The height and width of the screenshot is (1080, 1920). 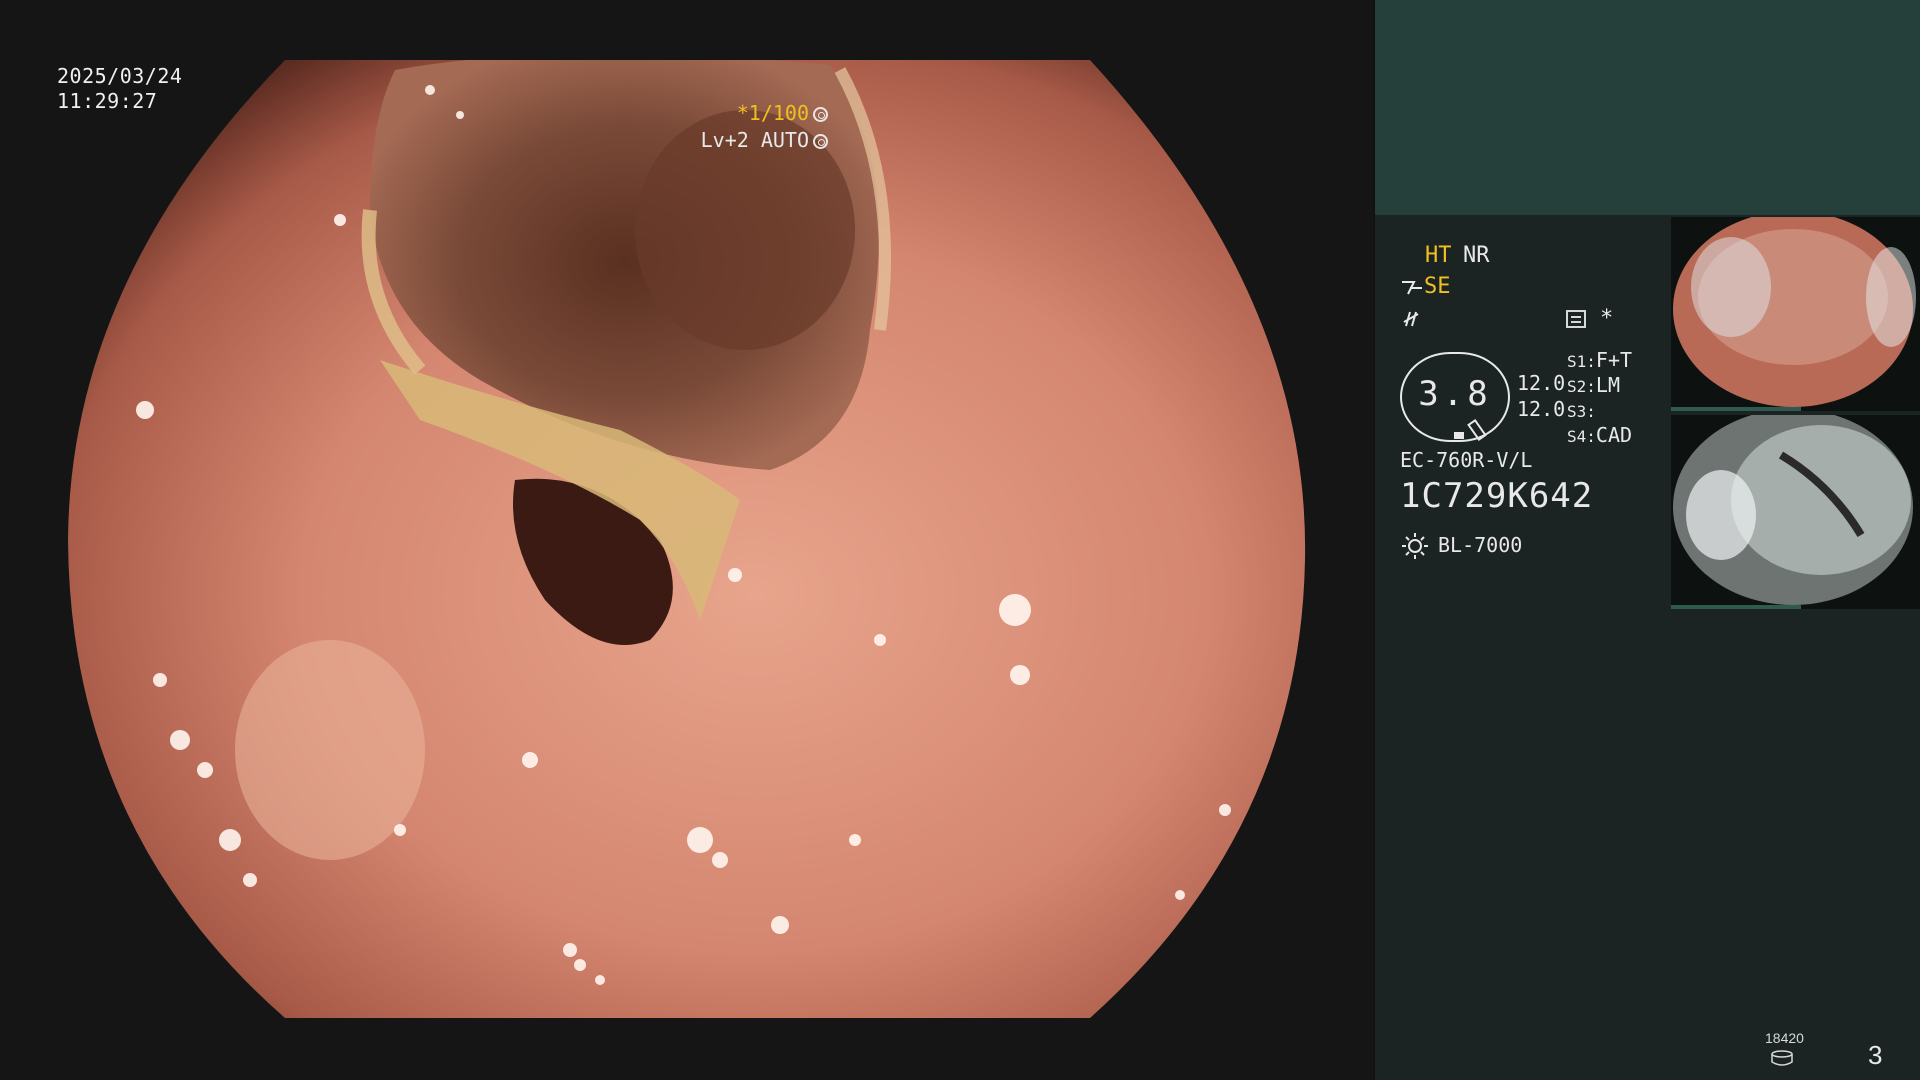 What do you see at coordinates (1541, 409) in the screenshot?
I see `value-2: 12.0` at bounding box center [1541, 409].